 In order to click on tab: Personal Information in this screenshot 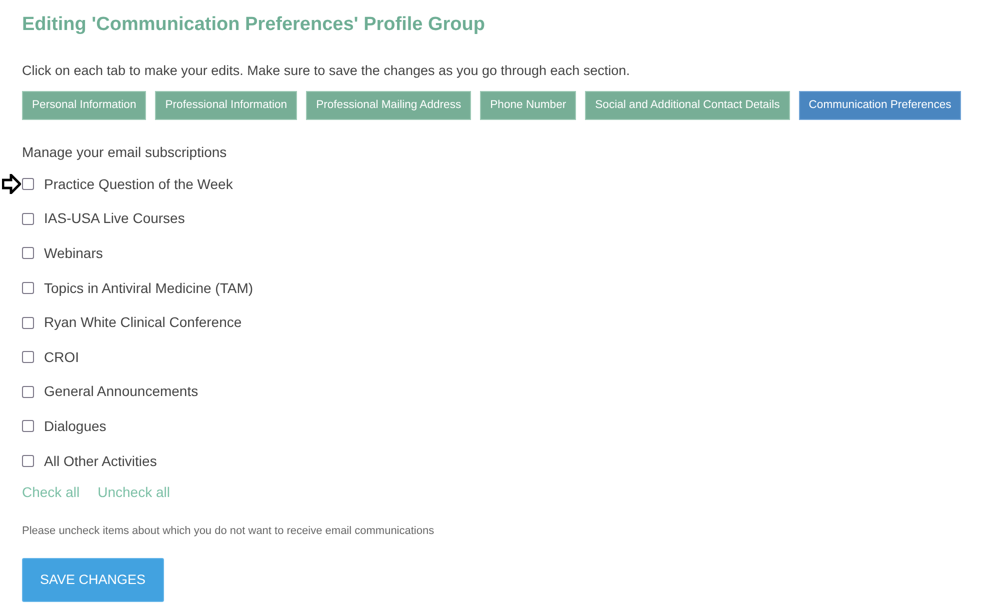, I will do `click(84, 105)`.